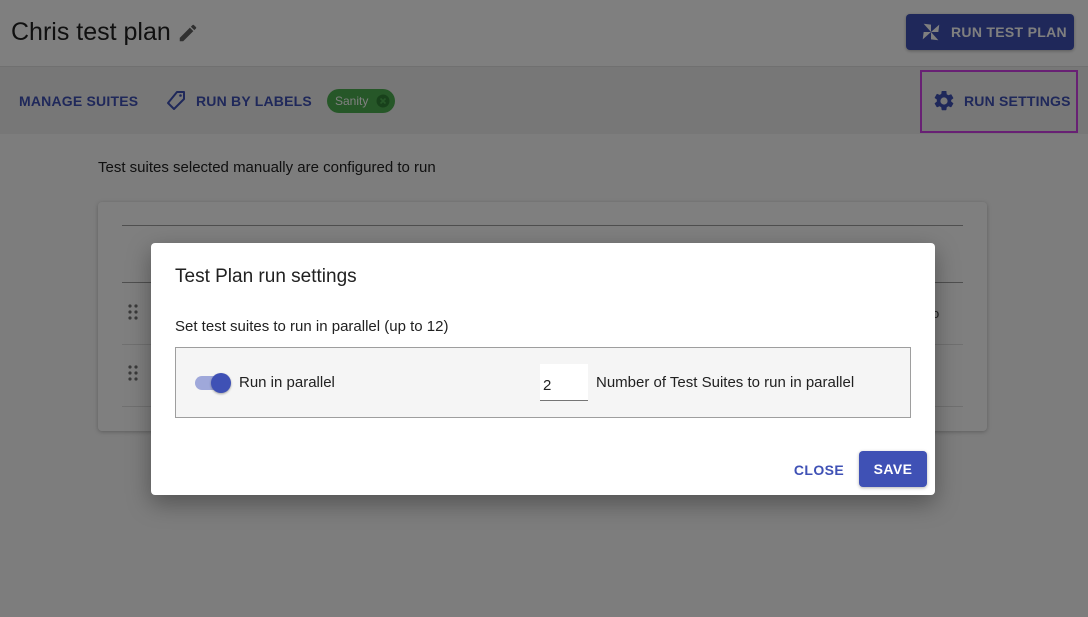 This screenshot has height=617, width=1088. I want to click on save-button: SAVE, so click(893, 469).